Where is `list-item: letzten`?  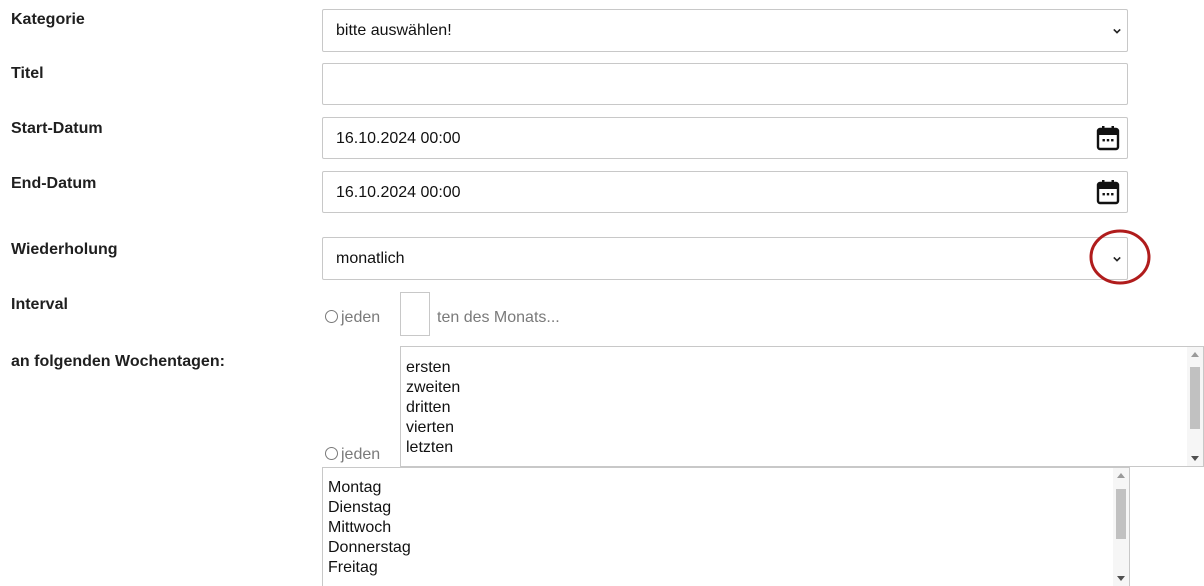
list-item: letzten is located at coordinates (802, 448).